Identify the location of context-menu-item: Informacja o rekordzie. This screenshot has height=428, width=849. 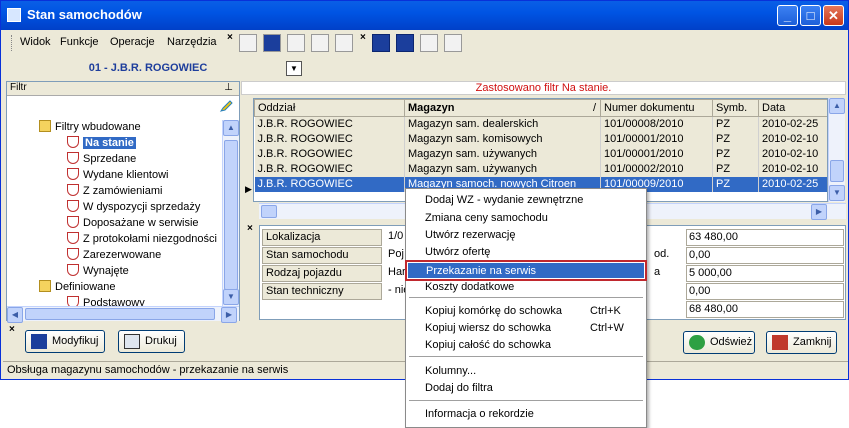
(526, 414).